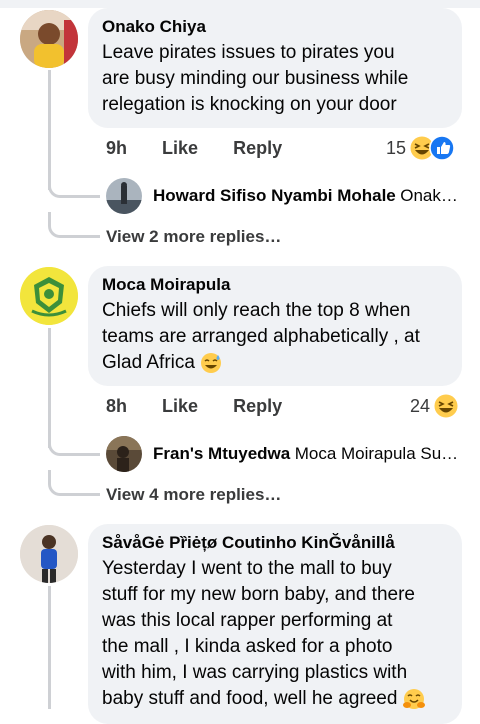 The height and width of the screenshot is (724, 480). I want to click on comment-line: Leave pirates issues to pirates you, so click(248, 52).